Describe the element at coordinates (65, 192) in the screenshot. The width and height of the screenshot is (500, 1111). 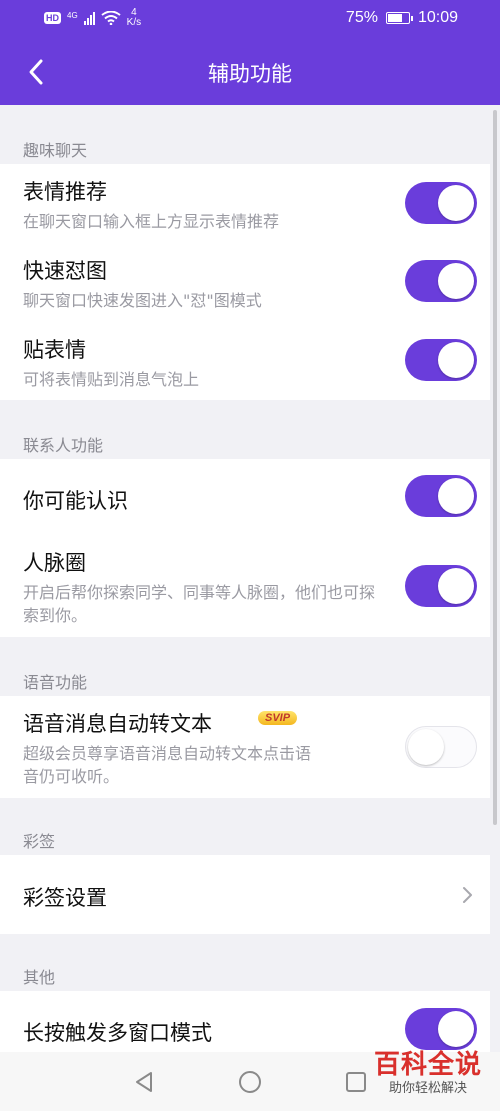
I see `setting-title: 表情推荐` at that location.